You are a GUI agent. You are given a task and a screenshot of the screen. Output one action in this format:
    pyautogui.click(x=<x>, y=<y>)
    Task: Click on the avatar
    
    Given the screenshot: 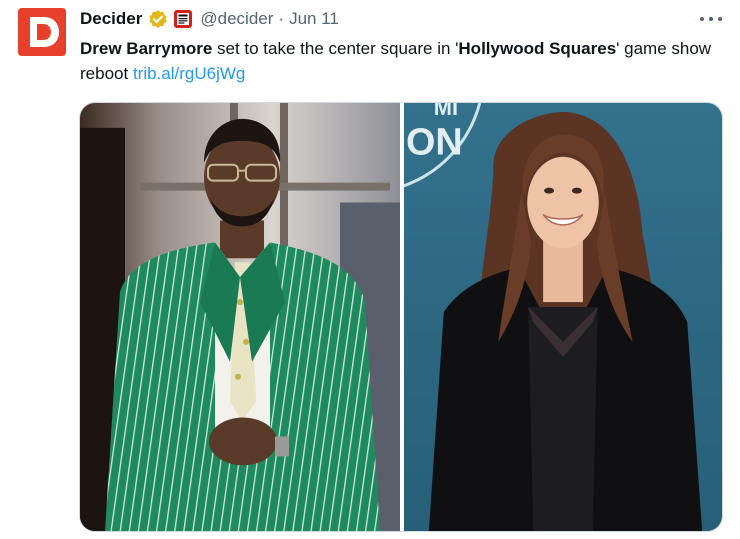 What is the action you would take?
    pyautogui.click(x=42, y=32)
    